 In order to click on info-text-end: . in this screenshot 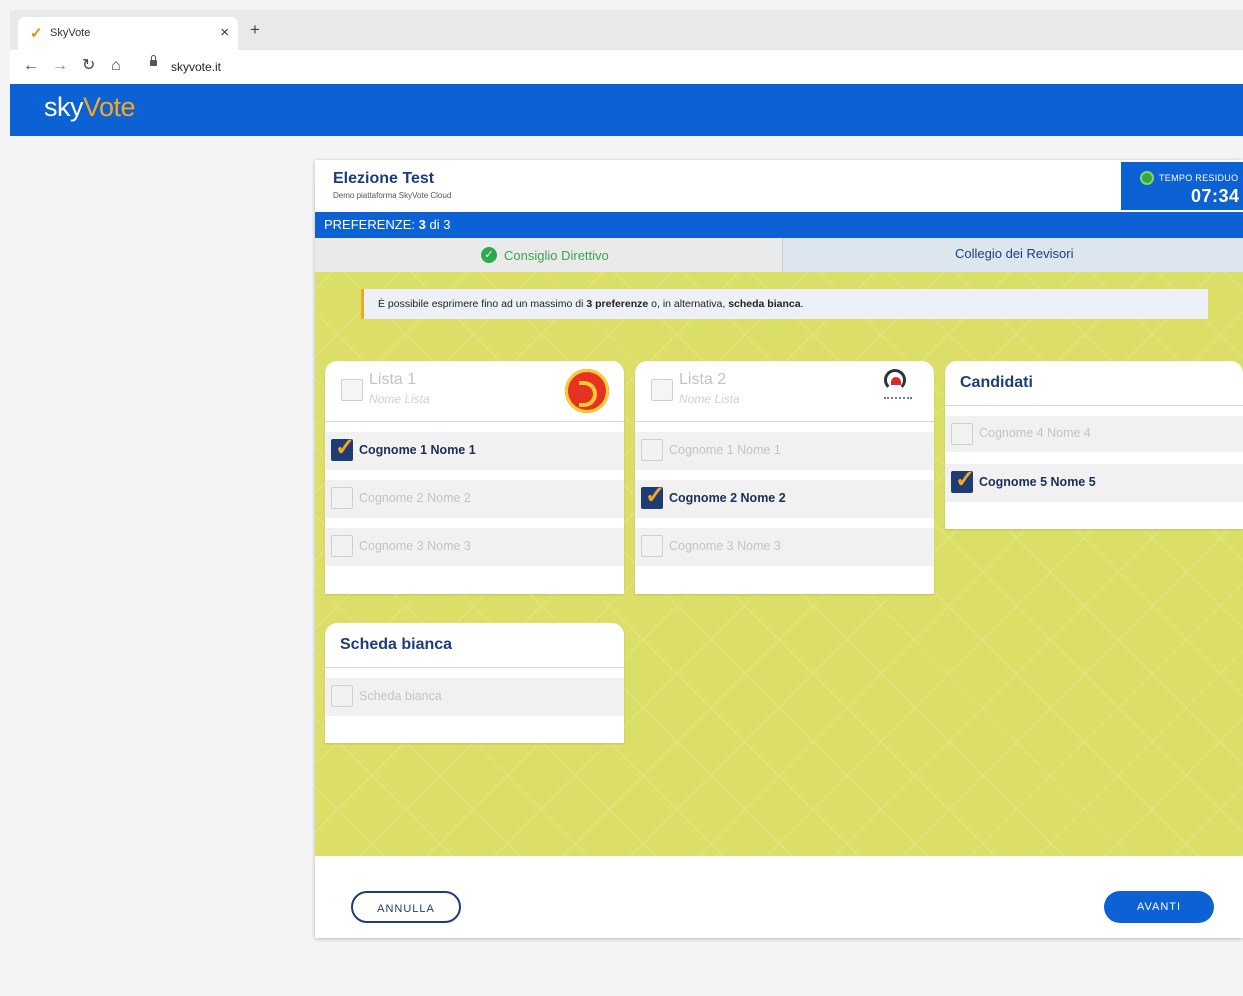, I will do `click(802, 304)`.